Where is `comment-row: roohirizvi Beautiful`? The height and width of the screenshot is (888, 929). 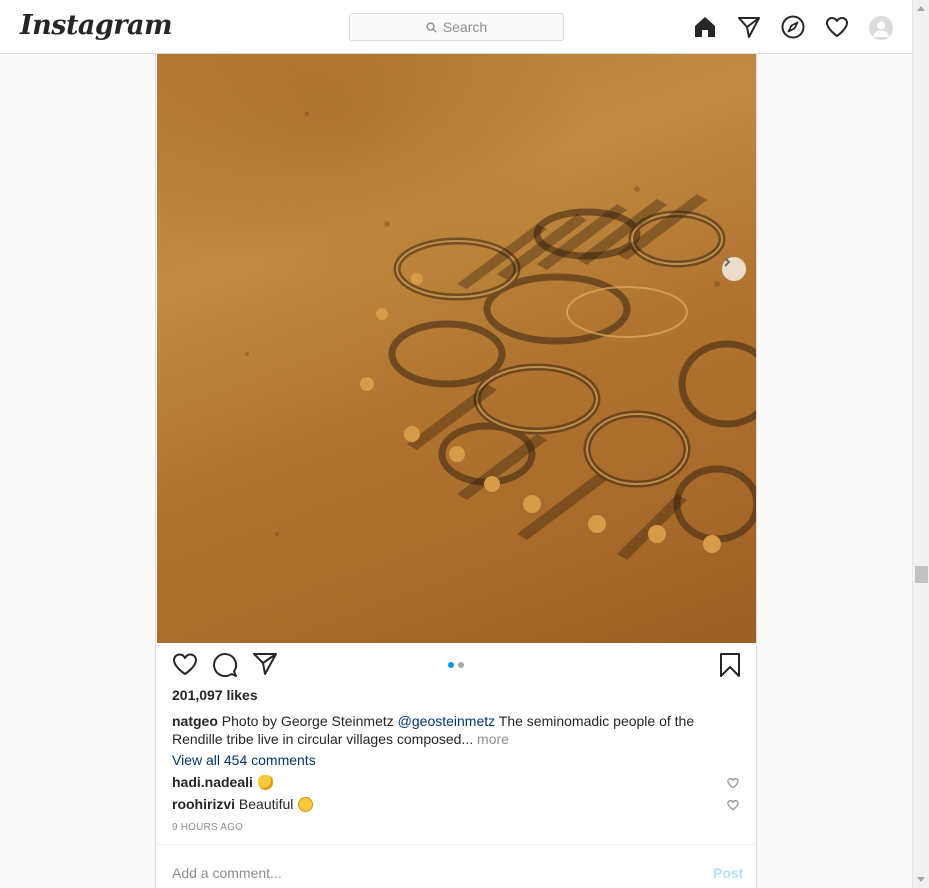
comment-row: roohirizvi Beautiful is located at coordinates (243, 804).